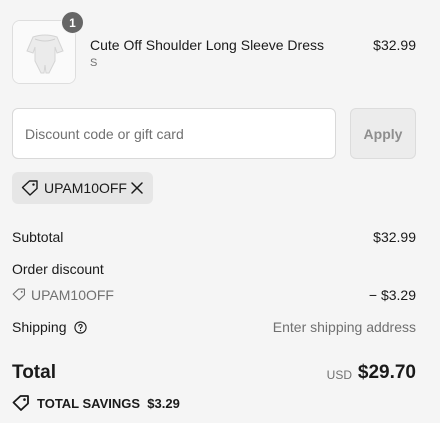  What do you see at coordinates (394, 237) in the screenshot?
I see `subtotal-value: $32.99` at bounding box center [394, 237].